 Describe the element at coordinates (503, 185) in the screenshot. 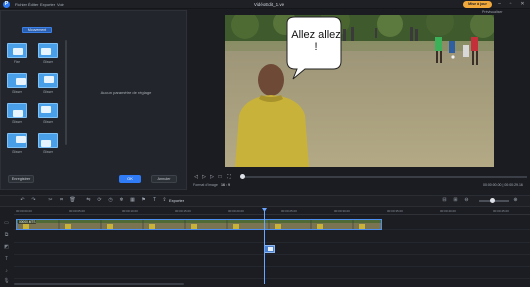

I see `time-readout: 00:00:00.00 | 00:00:29.16` at that location.